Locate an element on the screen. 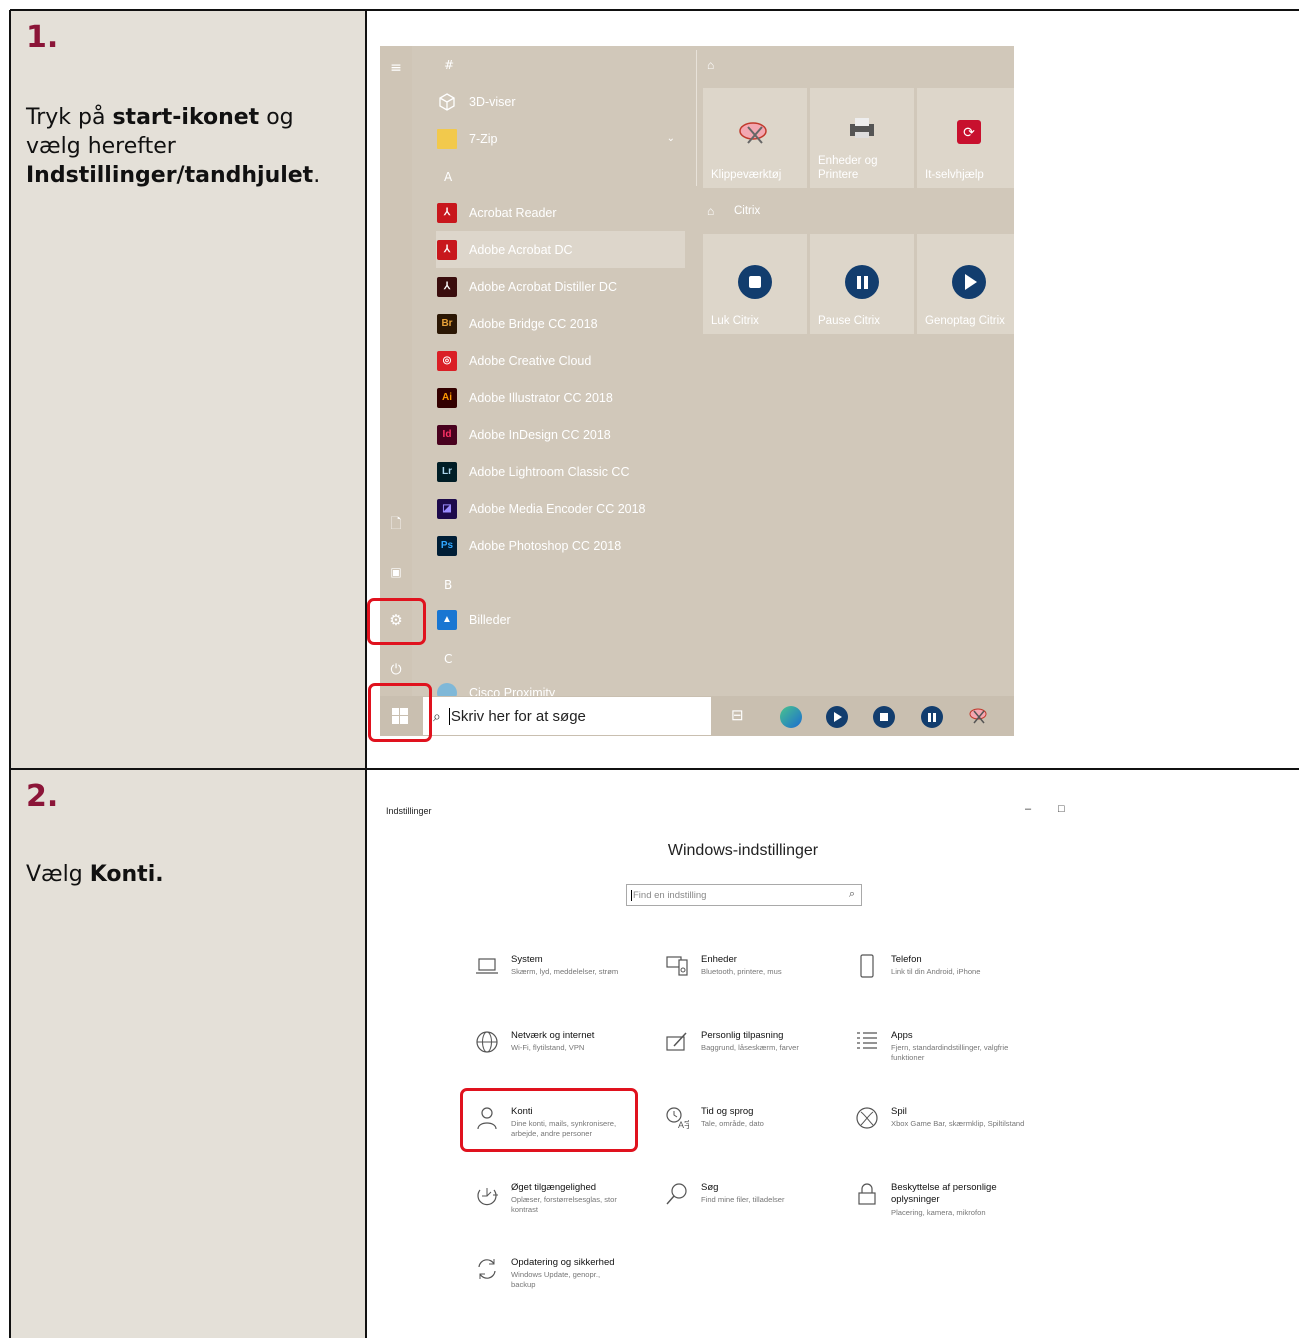 The height and width of the screenshot is (1338, 1299). tile-genoptag-citrix: Genoptag Citrix is located at coordinates (965, 284).